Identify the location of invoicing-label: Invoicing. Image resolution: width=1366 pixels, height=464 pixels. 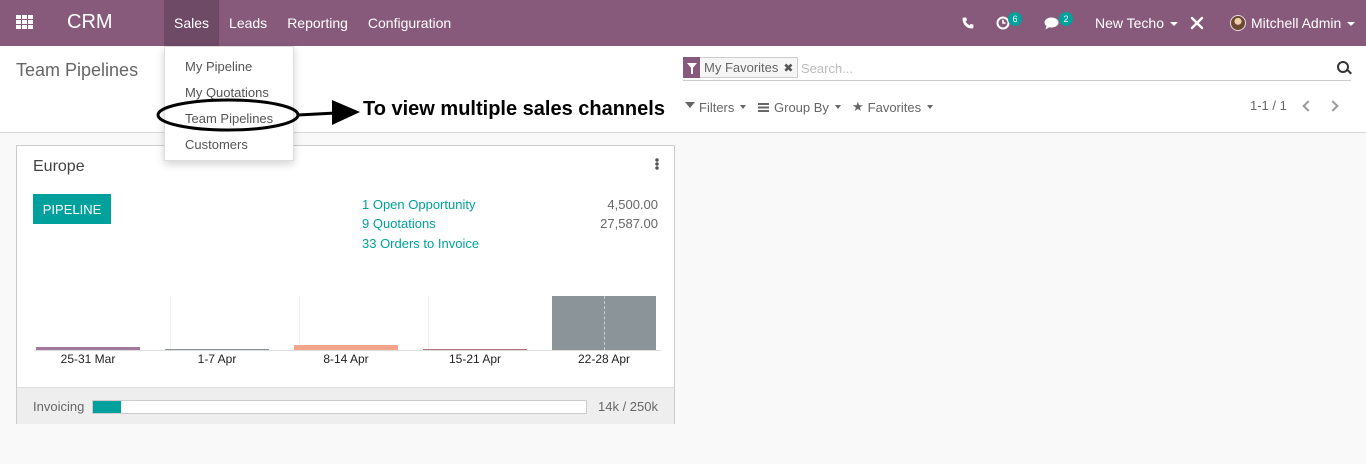
(59, 406).